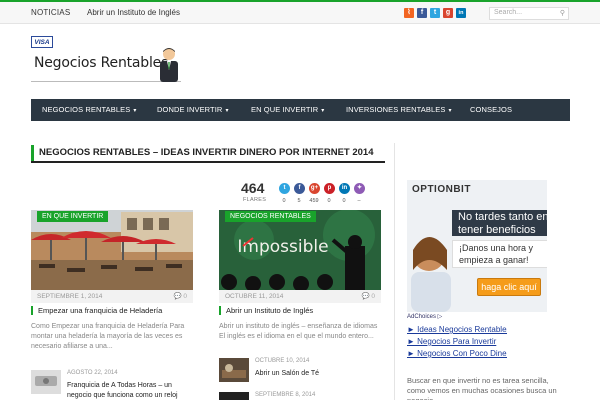 The image size is (600, 400). I want to click on share-count: 459, so click(314, 201).